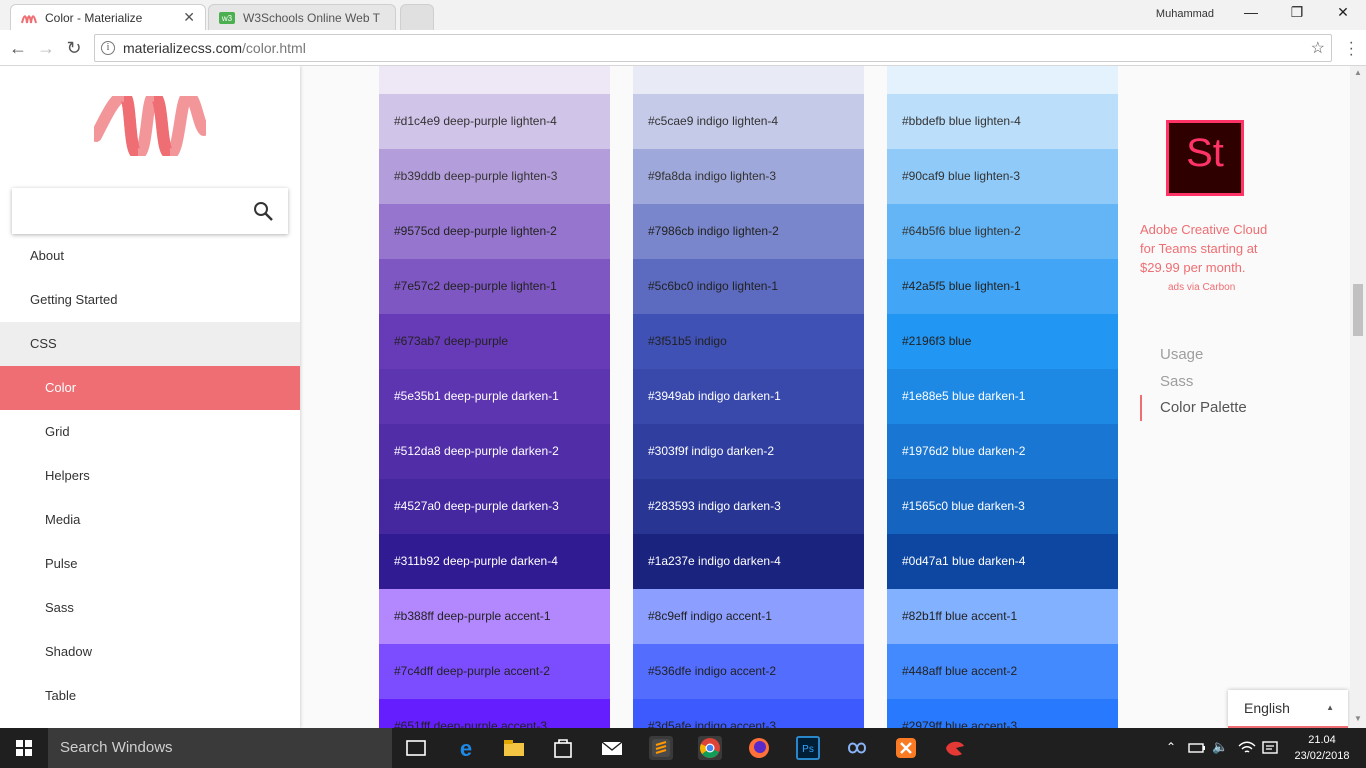 The height and width of the screenshot is (768, 1366). What do you see at coordinates (494, 341) in the screenshot?
I see `color-swatch: #673ab7 deep-purple` at bounding box center [494, 341].